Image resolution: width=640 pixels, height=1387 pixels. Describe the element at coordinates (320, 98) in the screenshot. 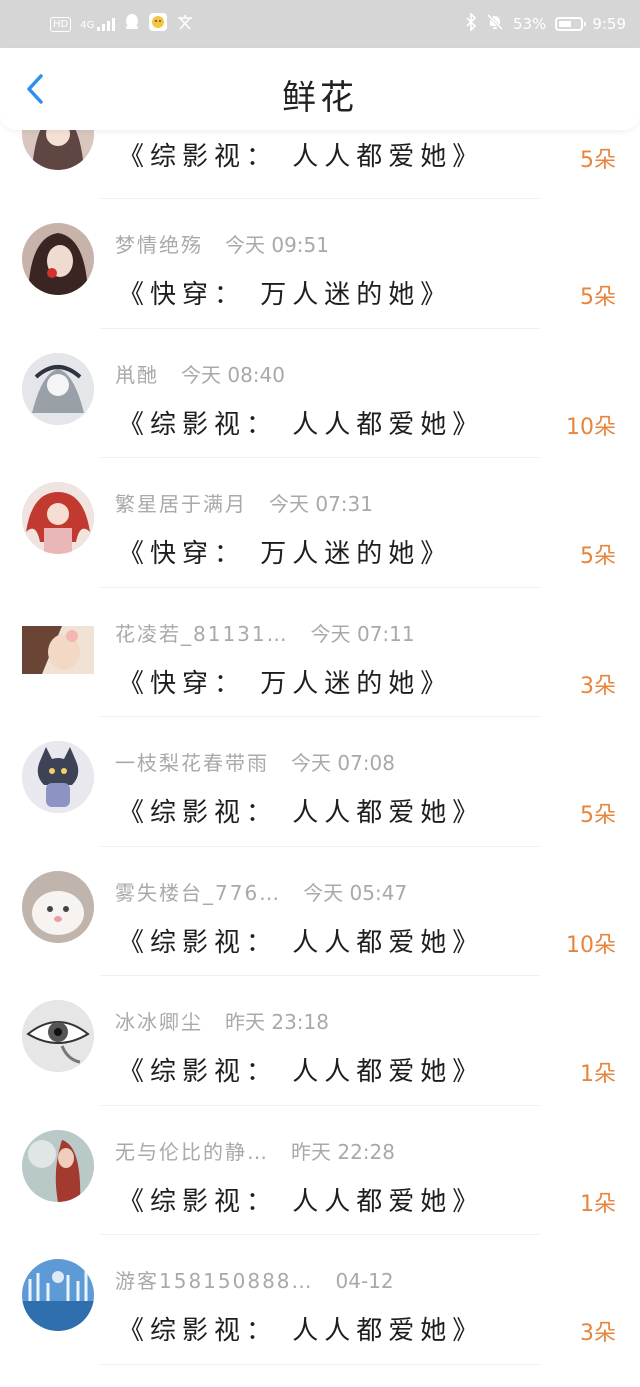

I see `page-title: 鲜花` at that location.